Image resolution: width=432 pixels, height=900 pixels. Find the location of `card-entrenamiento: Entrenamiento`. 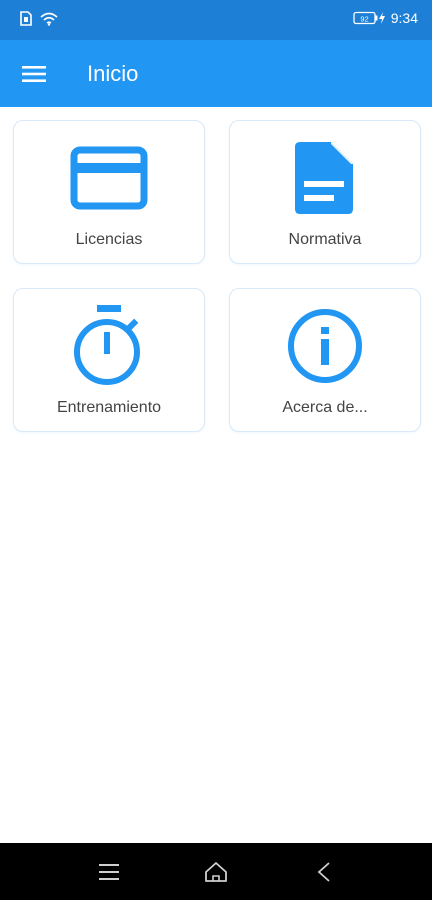

card-entrenamiento: Entrenamiento is located at coordinates (109, 360).